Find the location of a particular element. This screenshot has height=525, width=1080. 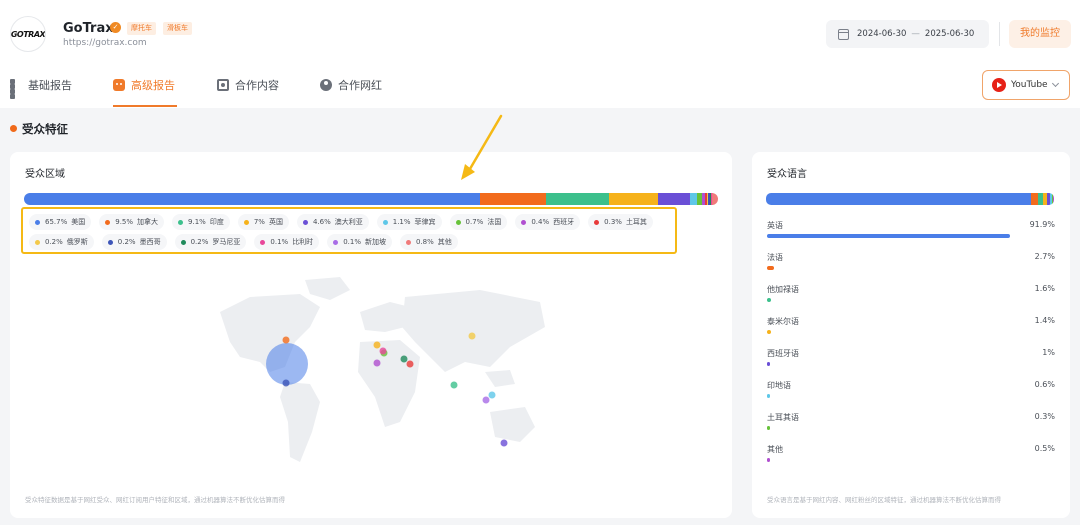

language-name: 泰米尔语 is located at coordinates (783, 321).